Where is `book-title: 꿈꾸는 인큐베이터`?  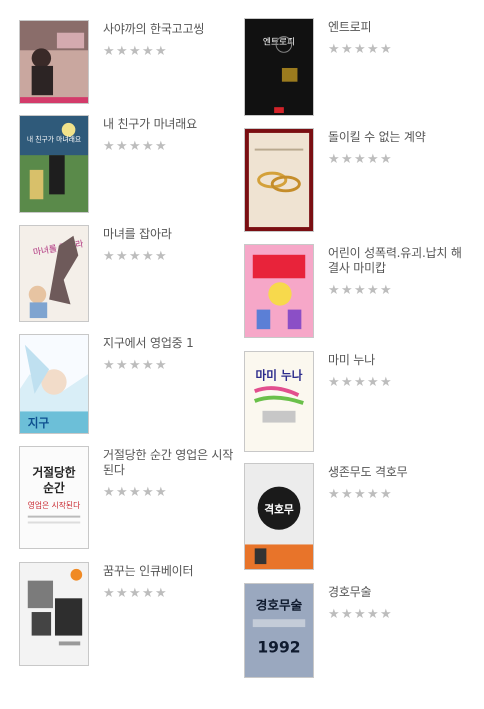 book-title: 꿈꾸는 인큐베이터 is located at coordinates (173, 571).